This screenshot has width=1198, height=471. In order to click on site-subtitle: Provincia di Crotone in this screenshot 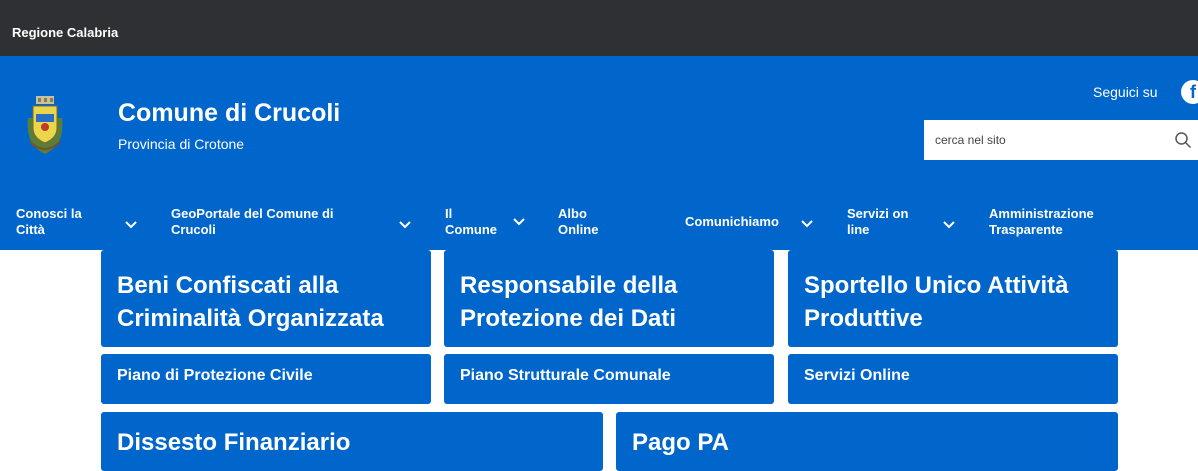, I will do `click(181, 144)`.